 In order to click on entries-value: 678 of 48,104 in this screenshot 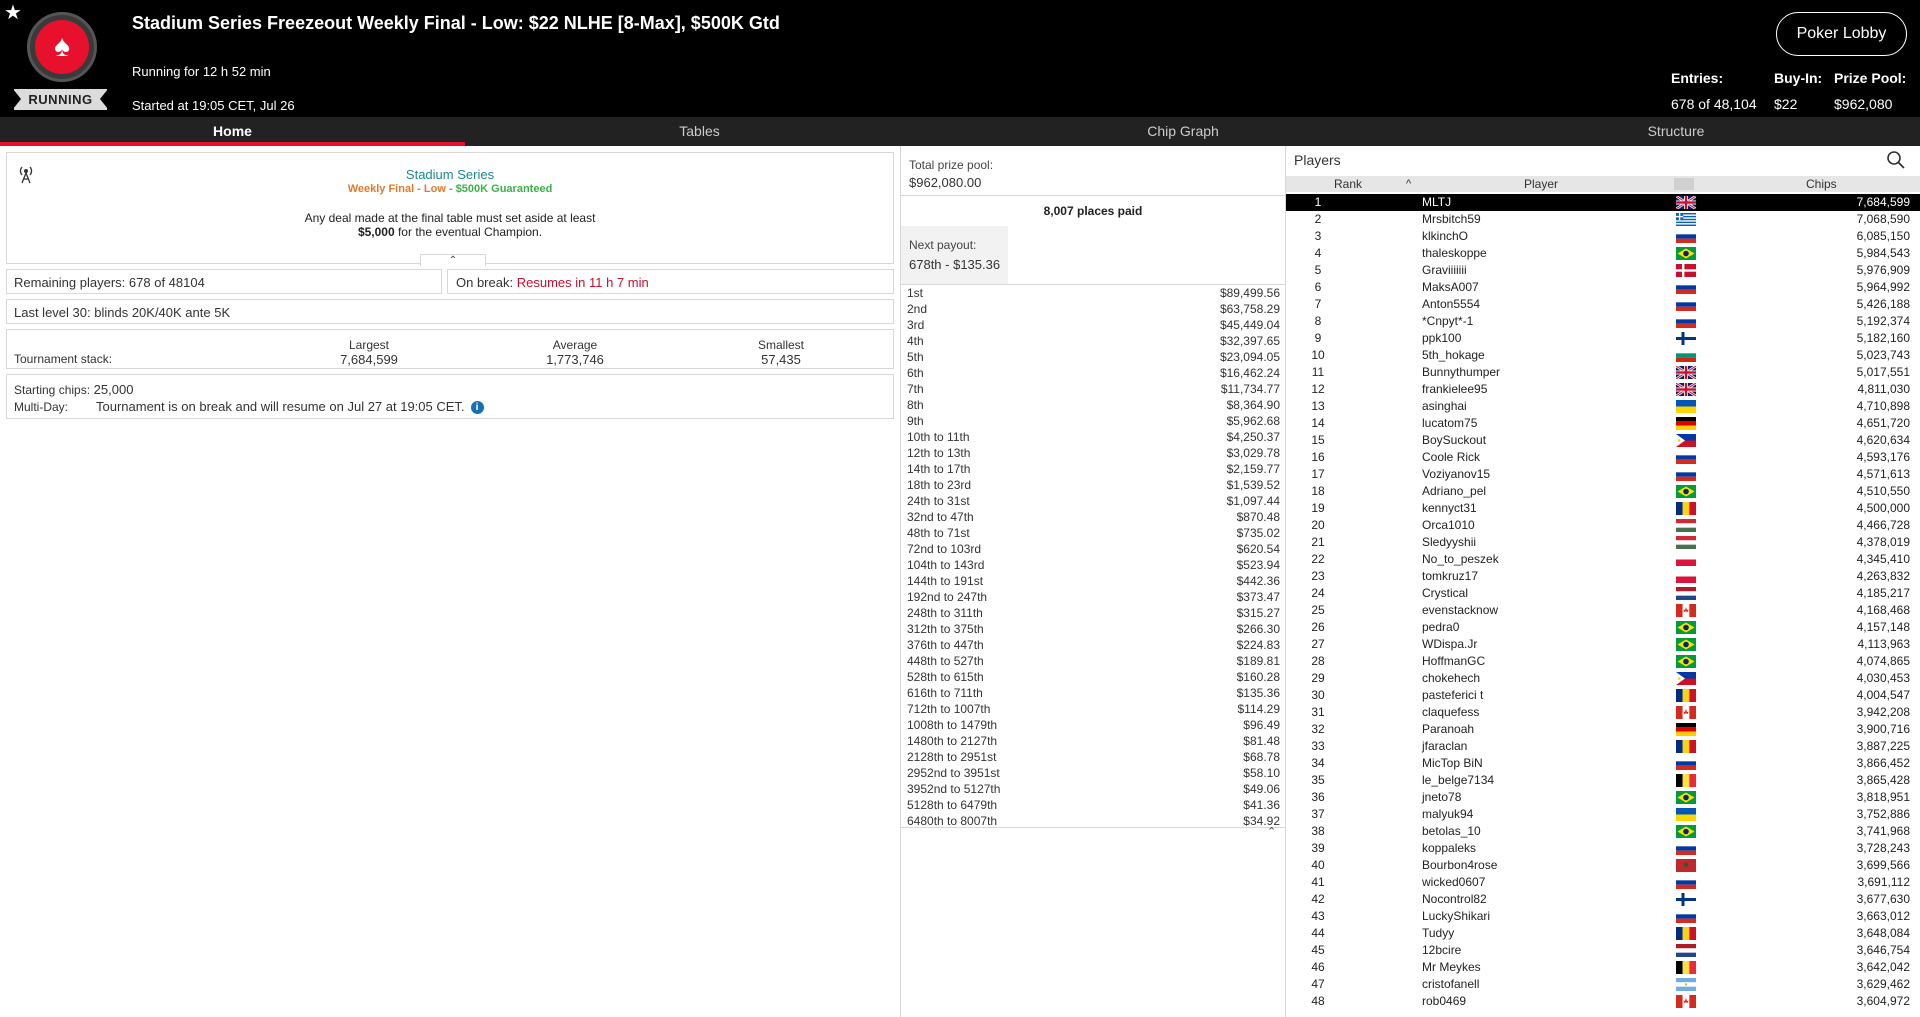, I will do `click(1714, 104)`.